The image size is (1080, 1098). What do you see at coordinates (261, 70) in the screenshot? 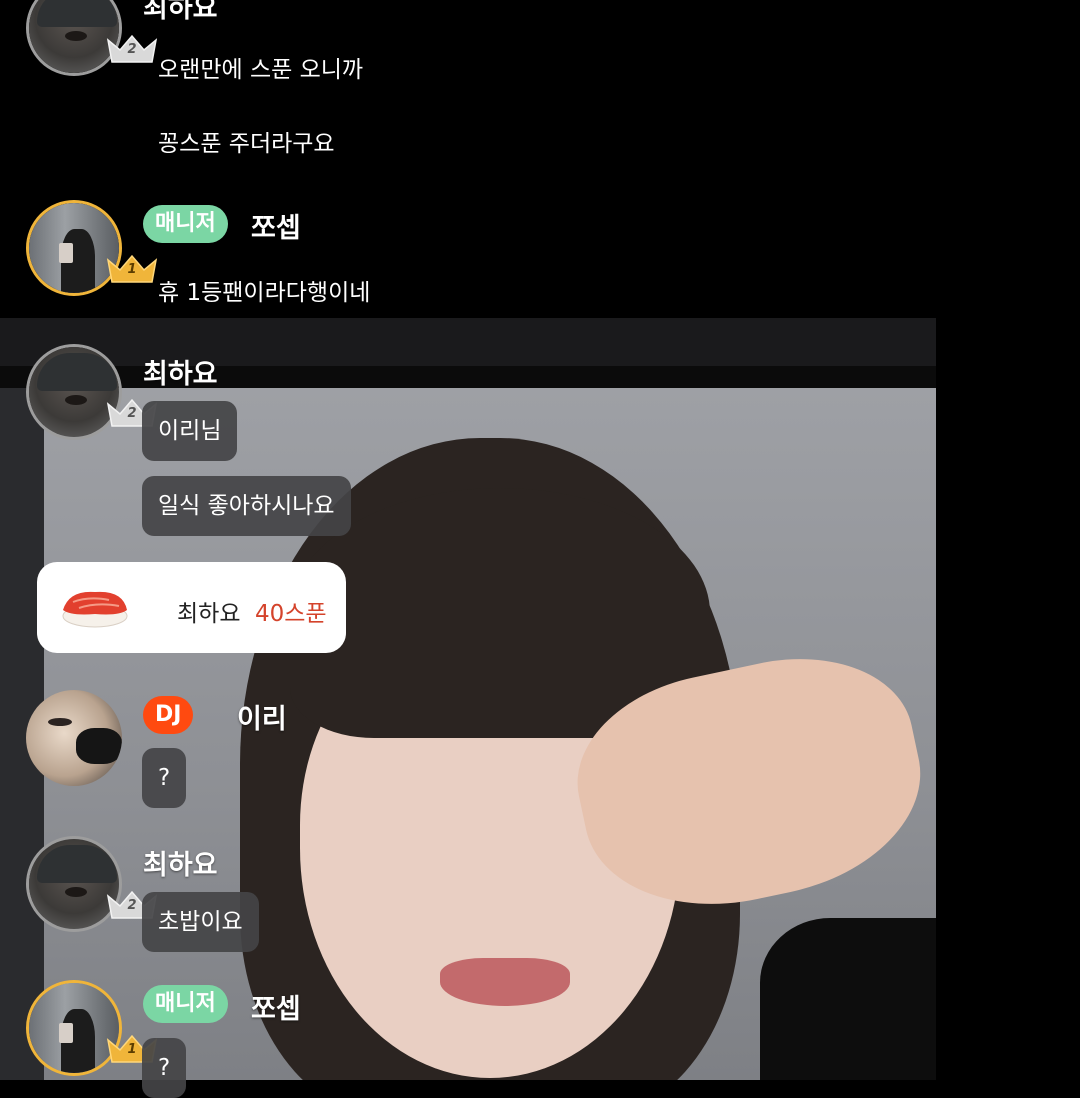
I see `chat-text: 오랜만에 스푼 오니까` at bounding box center [261, 70].